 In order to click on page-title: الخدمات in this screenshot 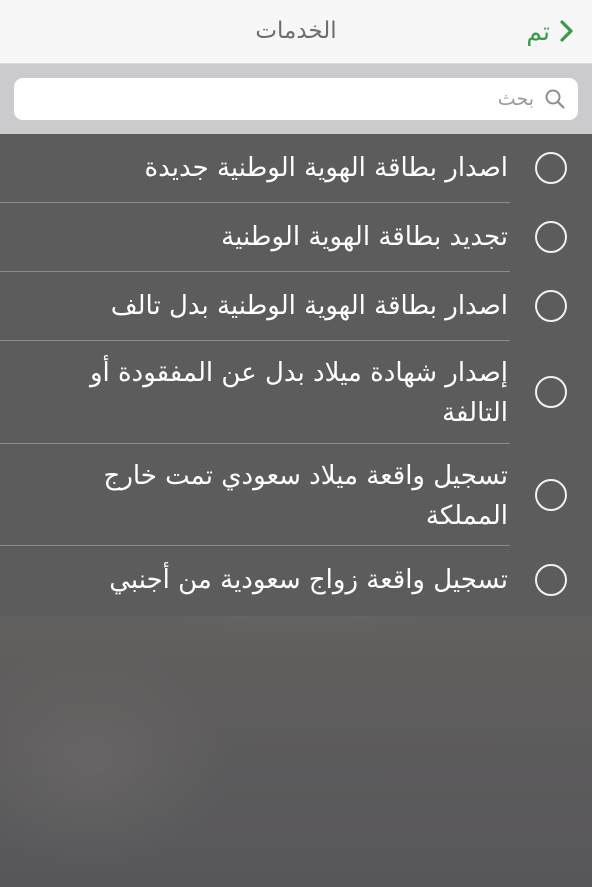, I will do `click(296, 31)`.